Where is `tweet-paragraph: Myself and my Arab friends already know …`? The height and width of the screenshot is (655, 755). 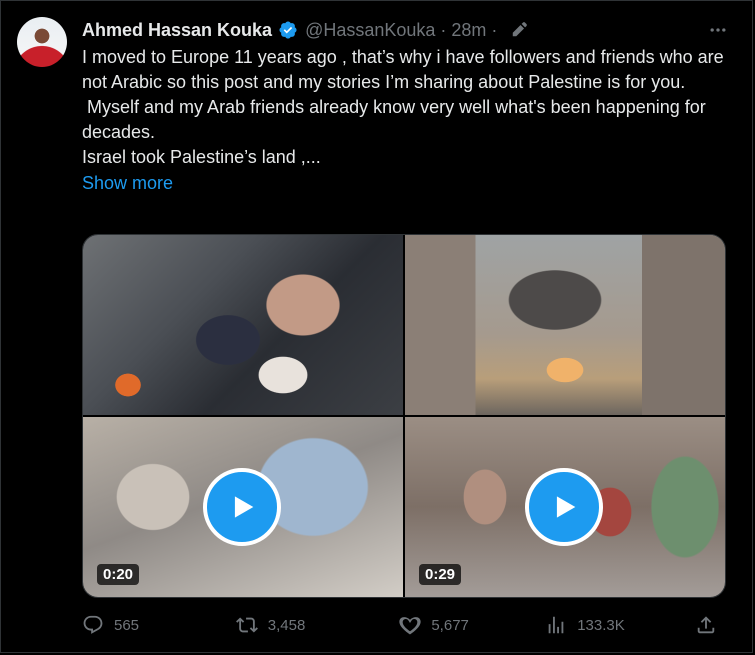 tweet-paragraph: Myself and my Arab friends already know … is located at coordinates (396, 119).